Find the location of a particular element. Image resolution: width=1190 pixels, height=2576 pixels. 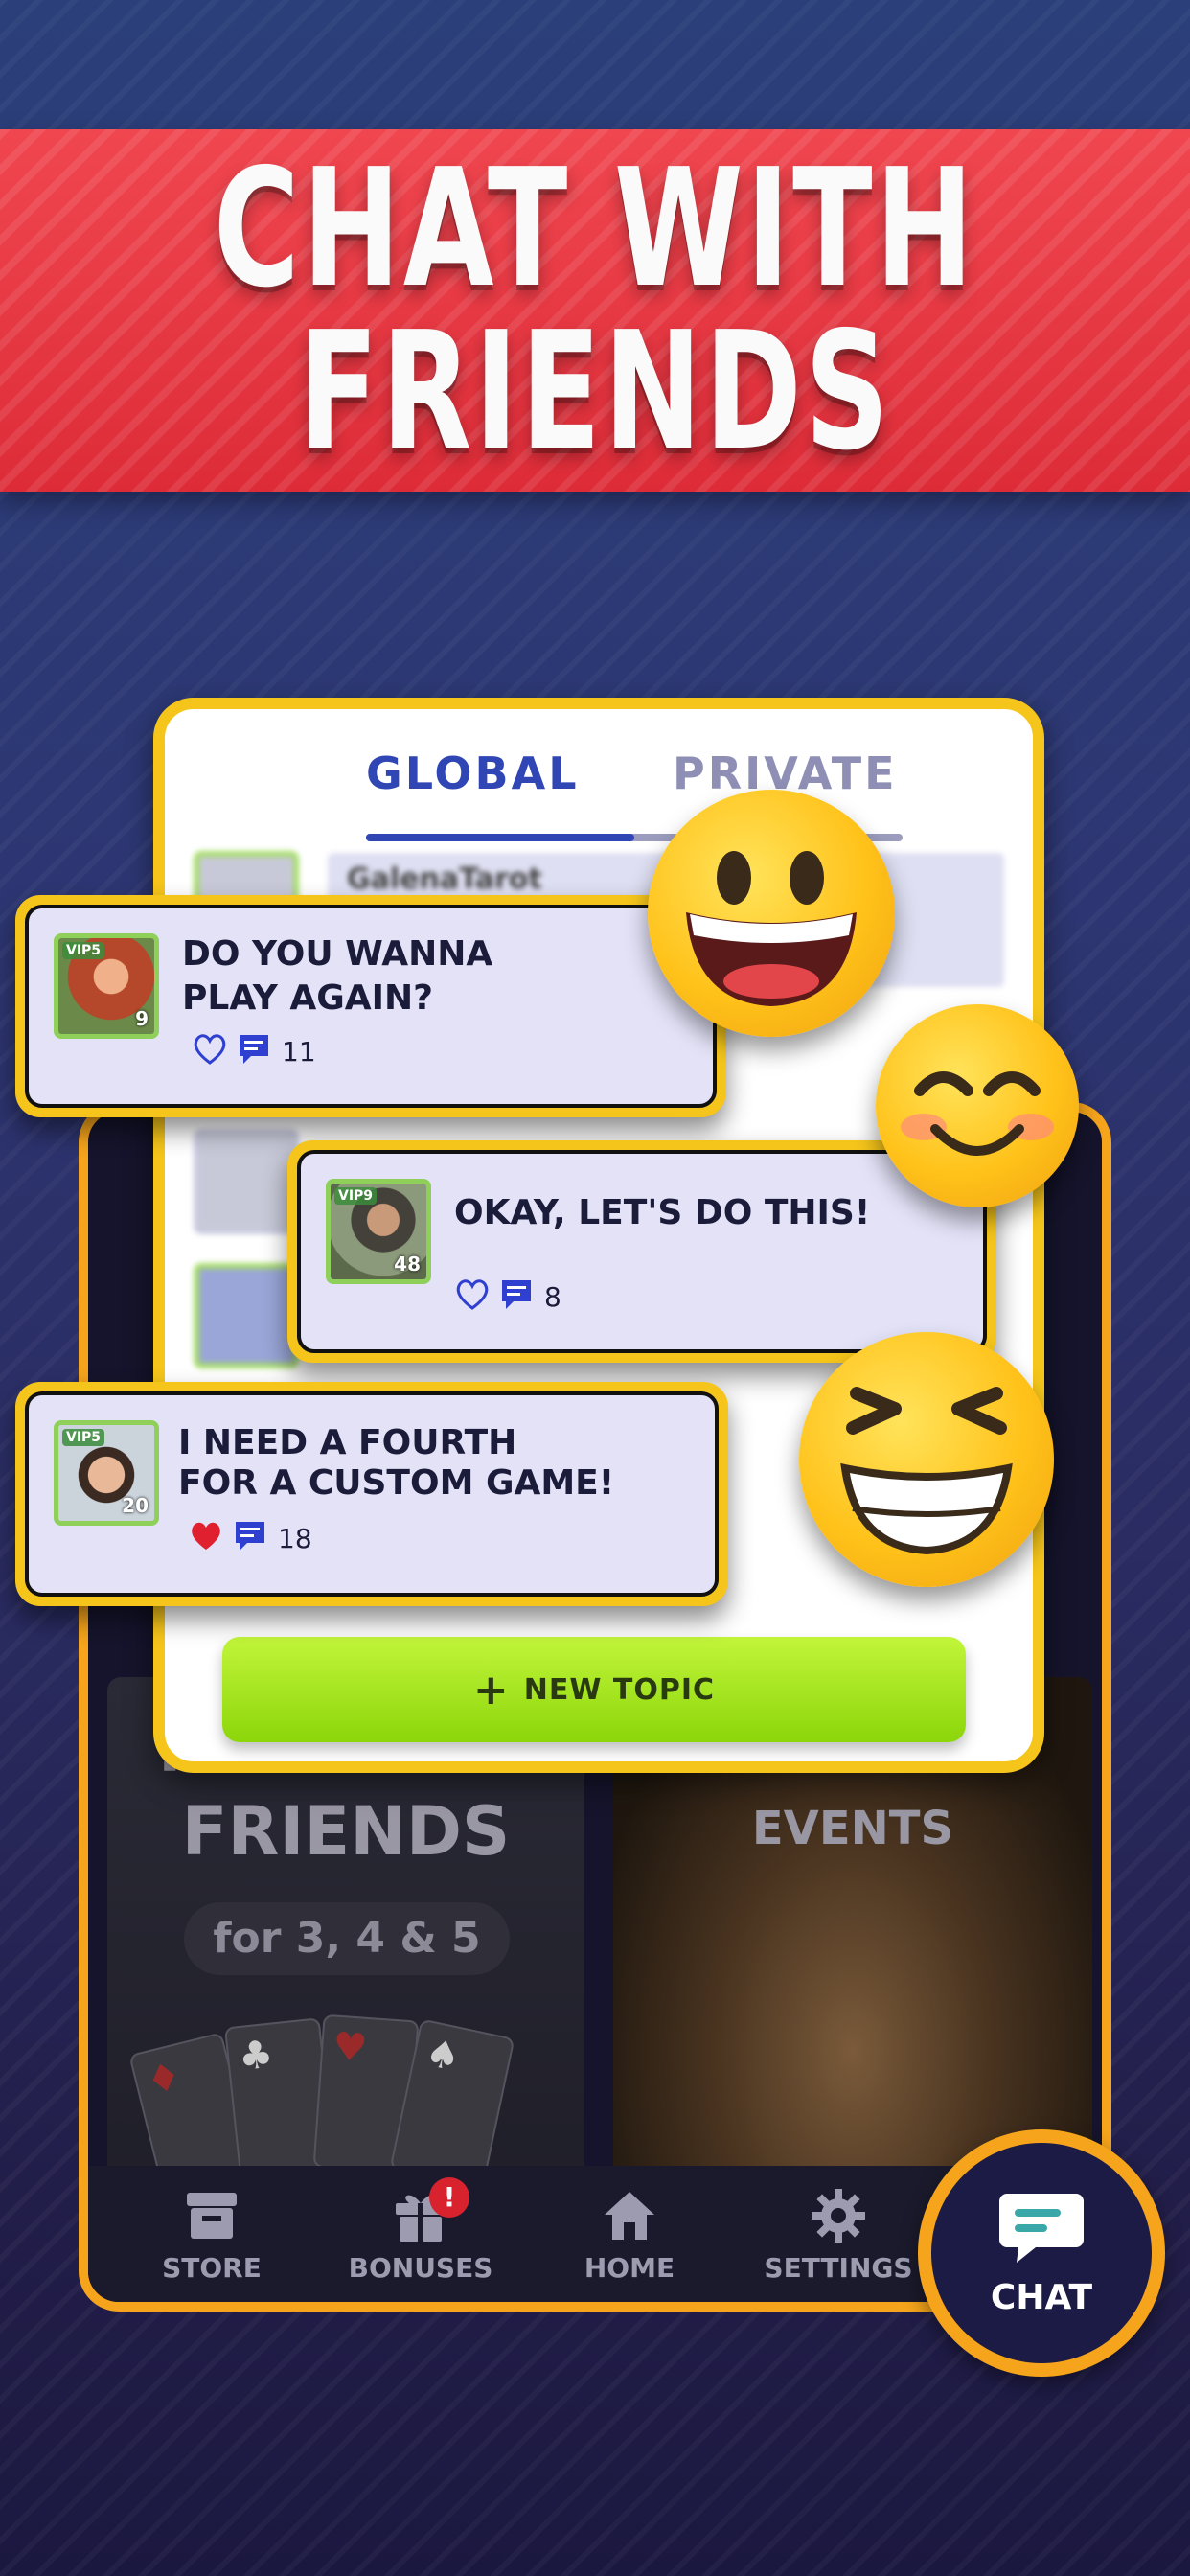

chat-bubble: VIP5 9 DO YOU WANNA PLAY AGAIN? 11 is located at coordinates (371, 1006).